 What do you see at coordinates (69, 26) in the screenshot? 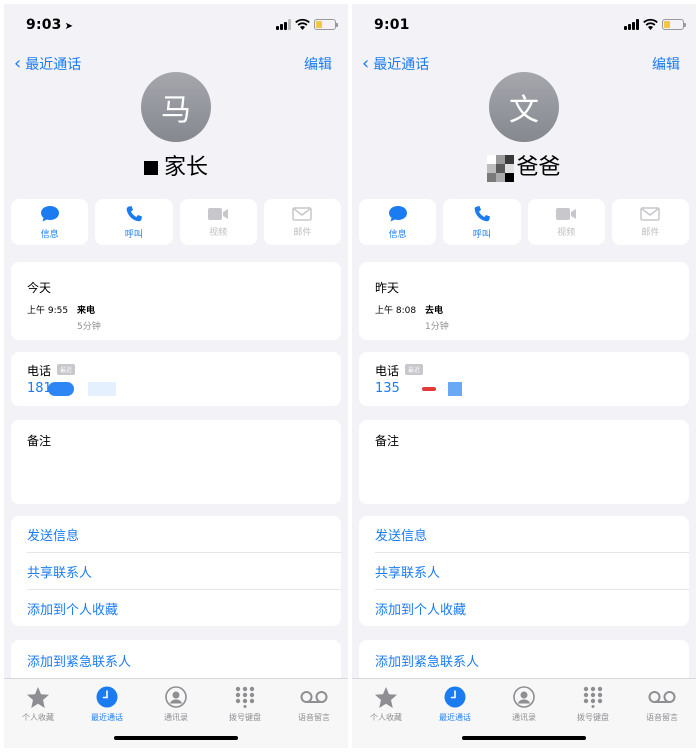
I see `location-icon: ➤` at bounding box center [69, 26].